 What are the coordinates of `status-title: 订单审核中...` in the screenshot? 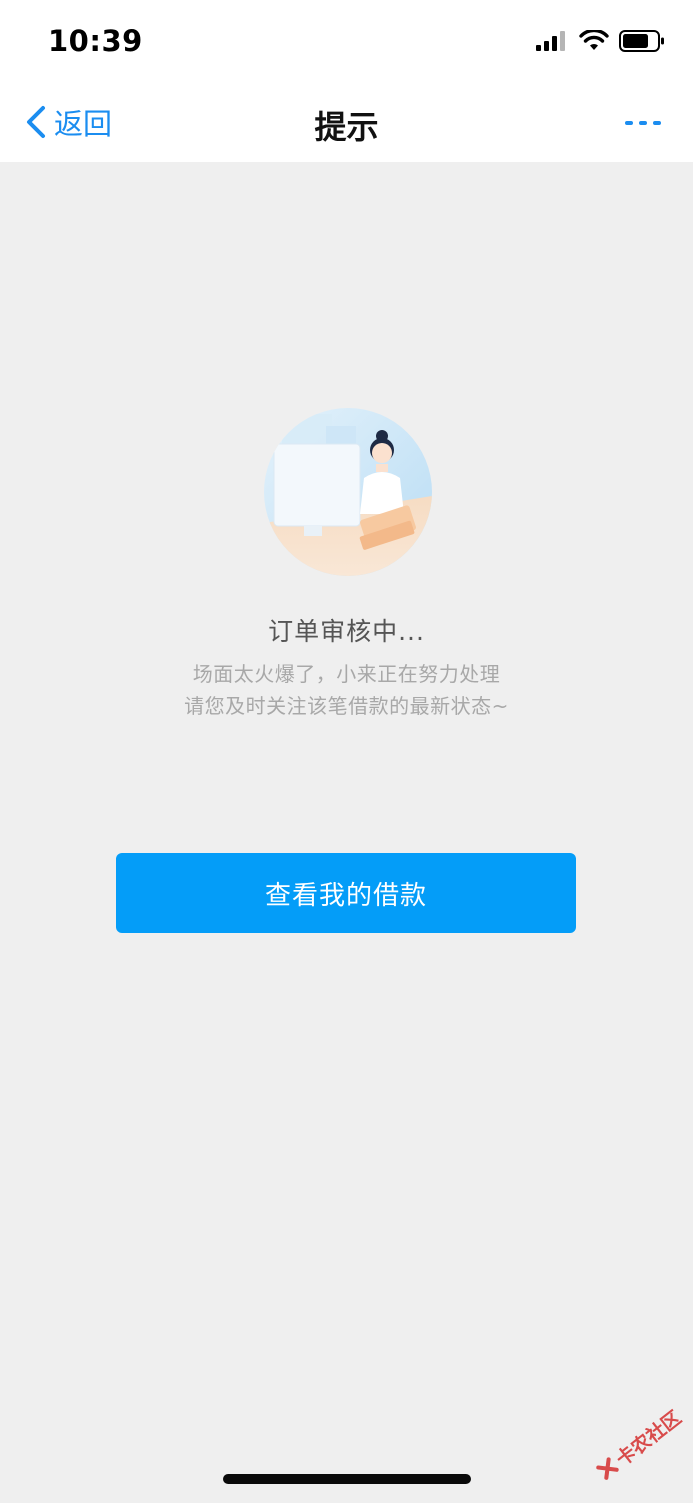 It's located at (346, 631).